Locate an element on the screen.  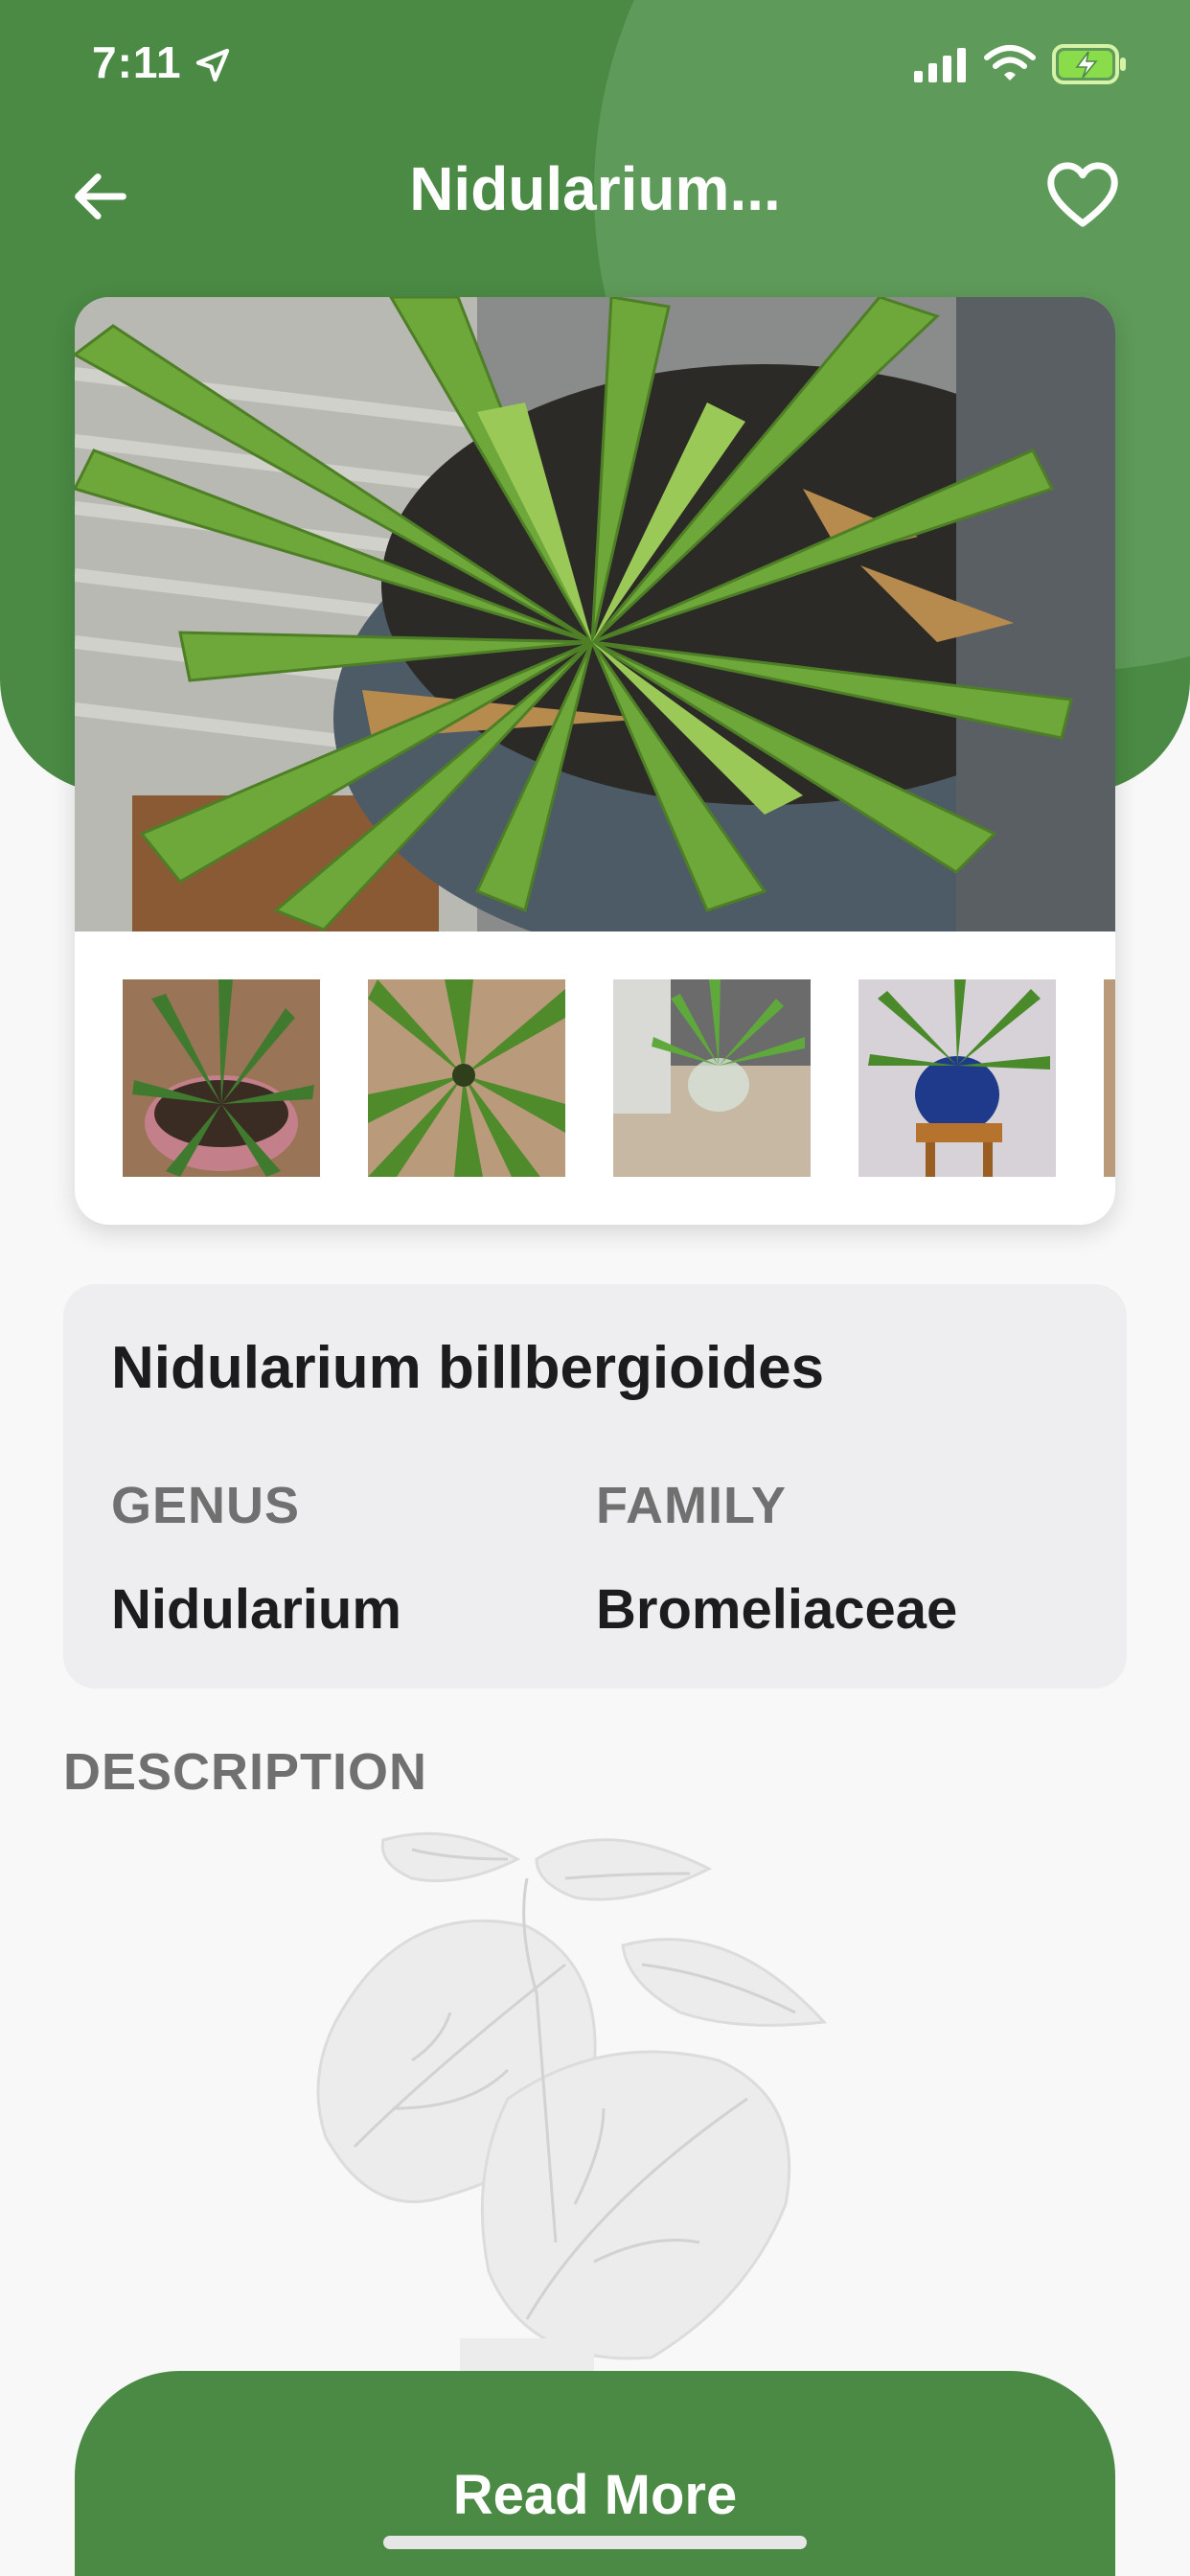
species-name: Nidularium billbergioides is located at coordinates (468, 1368).